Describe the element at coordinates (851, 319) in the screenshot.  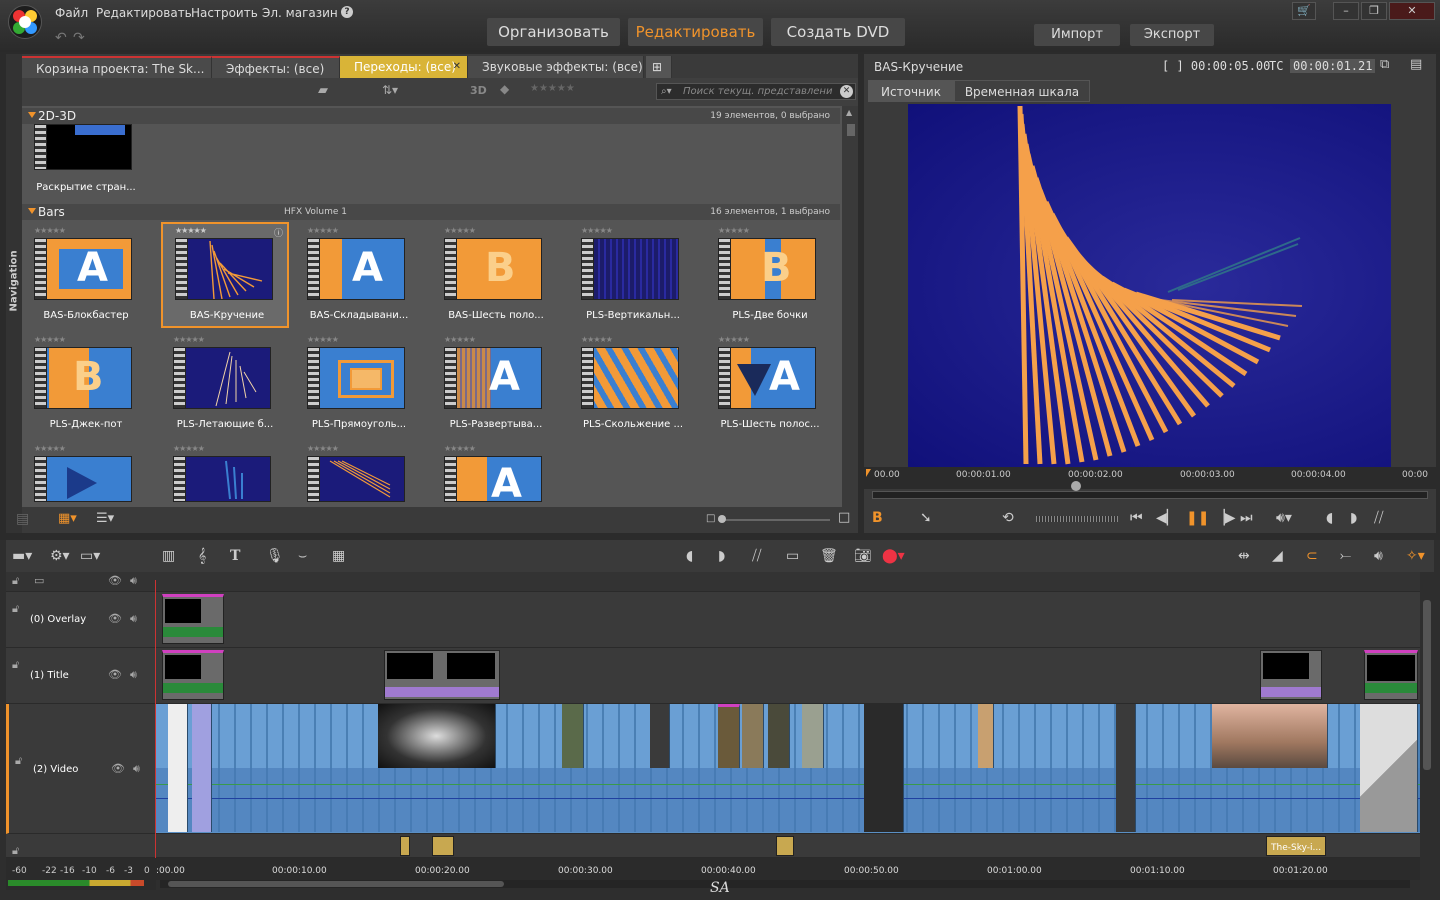
I see `library-scrollbar: ▲ ▼` at that location.